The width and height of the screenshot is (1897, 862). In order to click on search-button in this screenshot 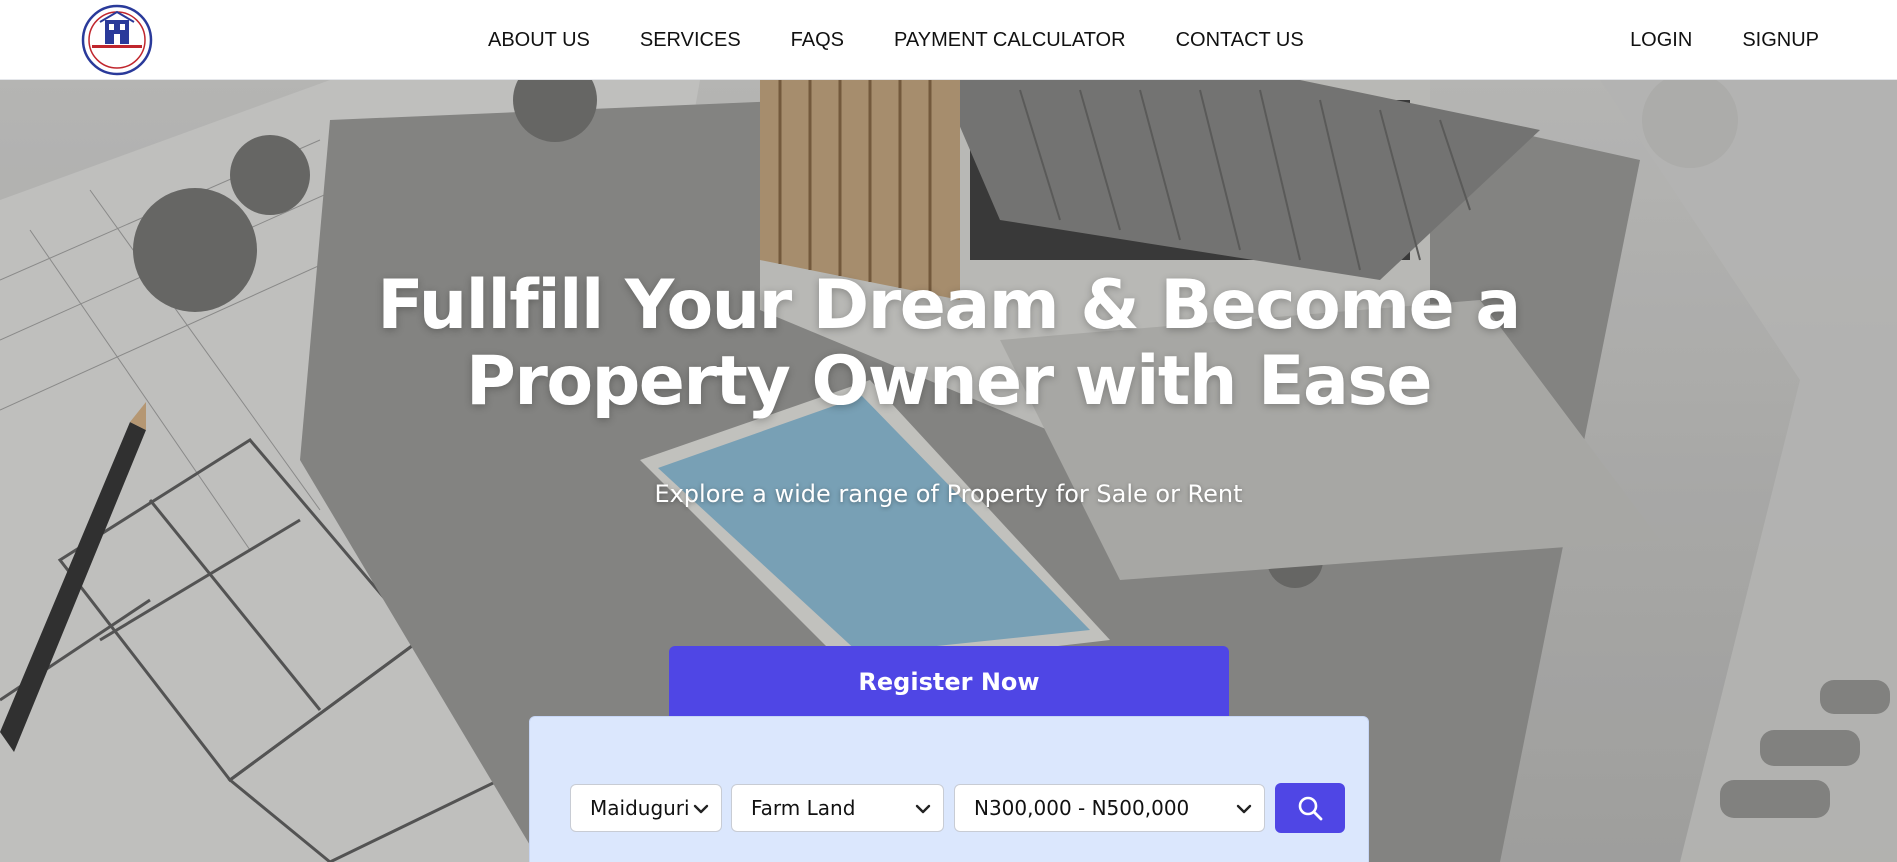, I will do `click(1310, 808)`.